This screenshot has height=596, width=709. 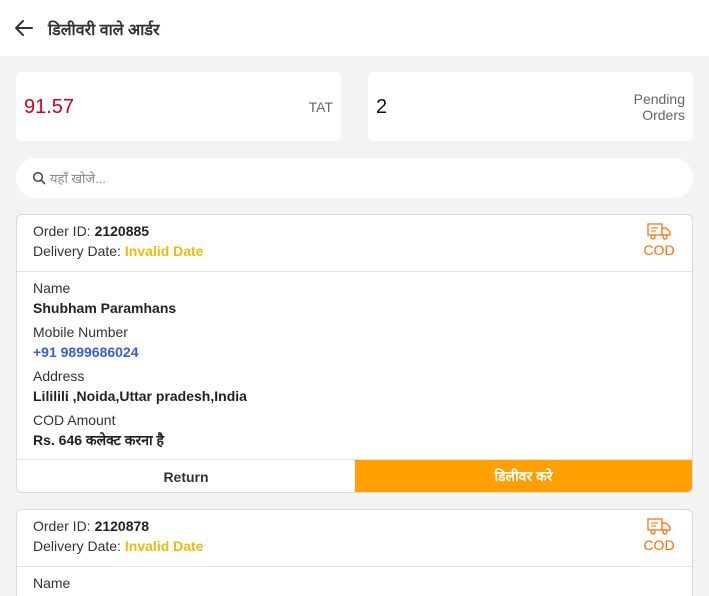 I want to click on tat-label: TAT, so click(x=320, y=107).